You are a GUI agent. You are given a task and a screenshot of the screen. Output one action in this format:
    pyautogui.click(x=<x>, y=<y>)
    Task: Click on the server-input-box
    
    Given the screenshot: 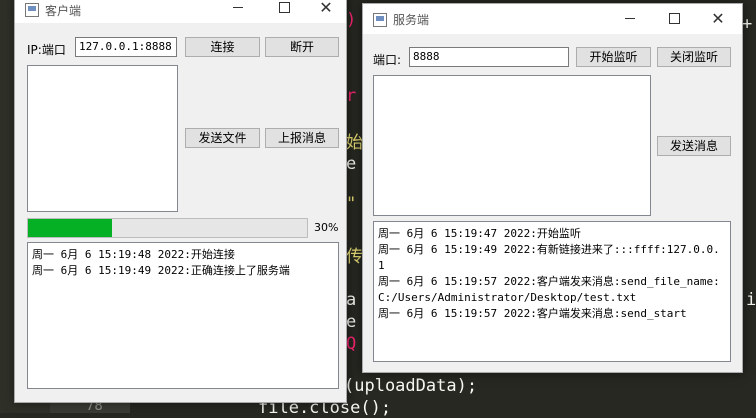 What is the action you would take?
    pyautogui.click(x=512, y=145)
    